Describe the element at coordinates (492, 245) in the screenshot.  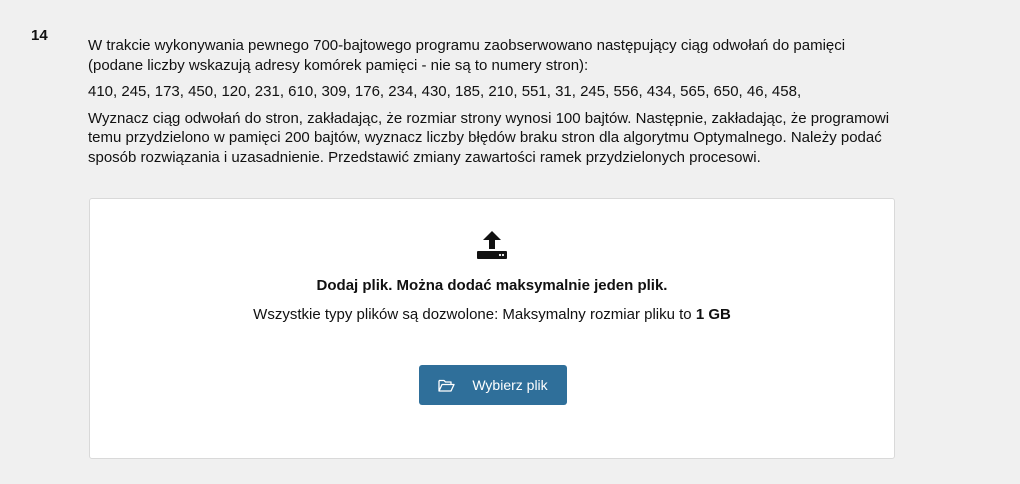
I see `upload-icon` at that location.